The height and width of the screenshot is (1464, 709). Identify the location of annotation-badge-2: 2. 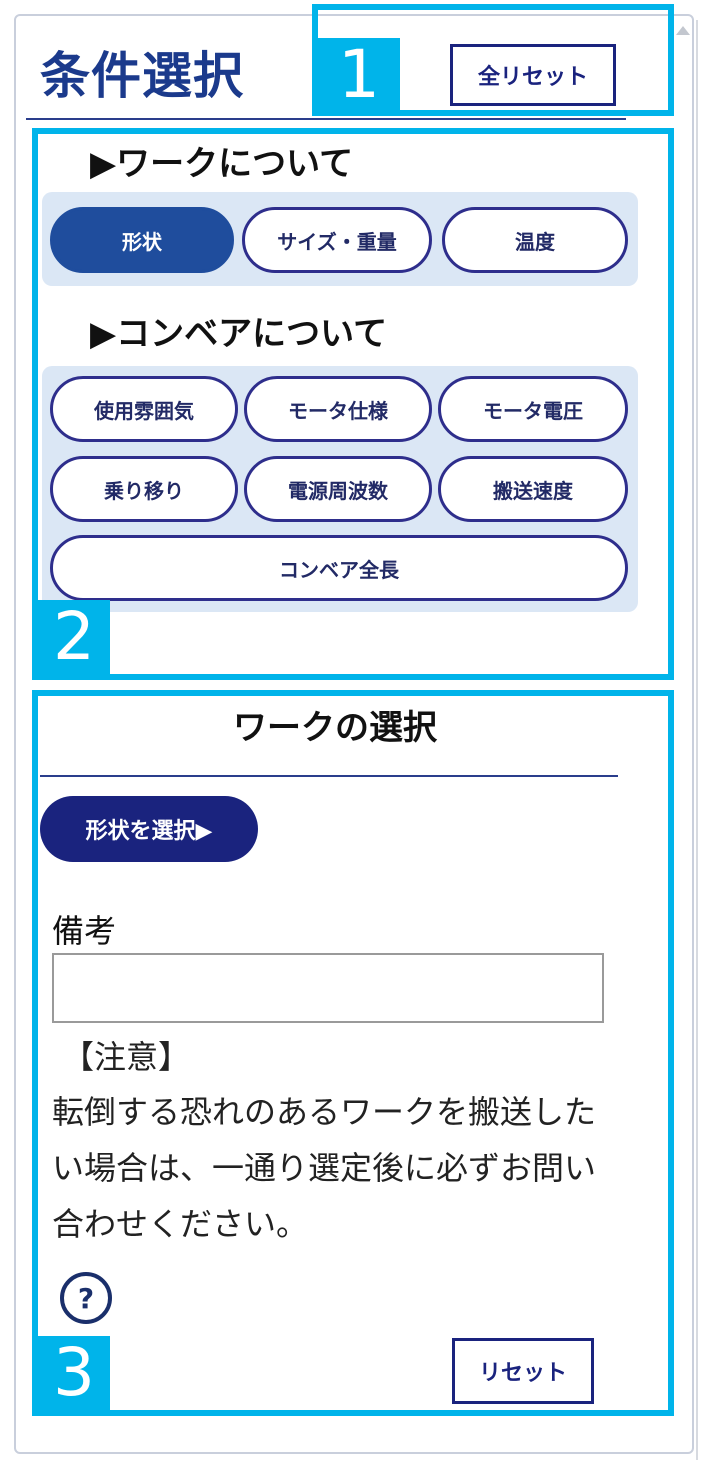
(74, 637).